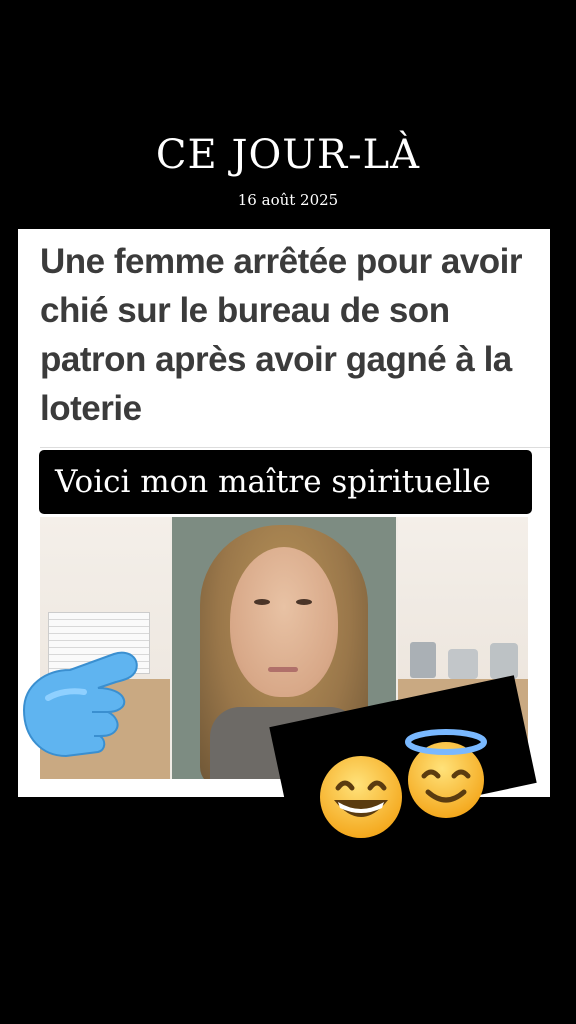 The image size is (576, 1024). I want to click on smiling-face-with-halo-icon, so click(446, 774).